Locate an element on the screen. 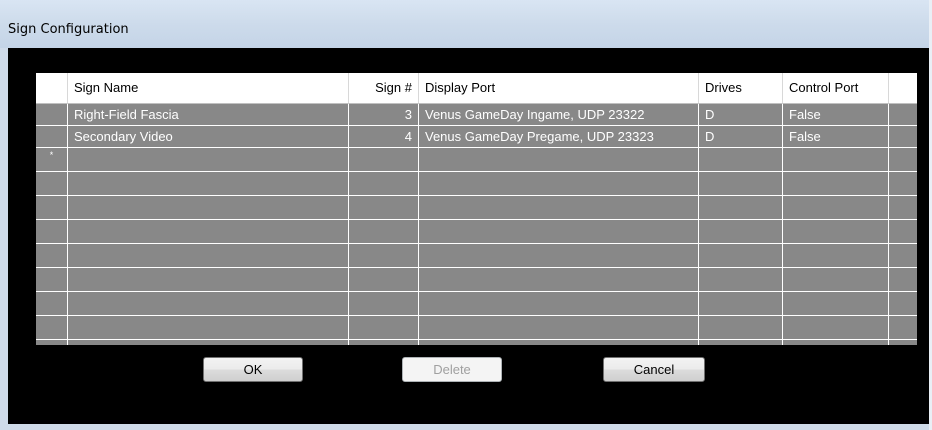  column-header-sign-number: Sign # is located at coordinates (384, 88).